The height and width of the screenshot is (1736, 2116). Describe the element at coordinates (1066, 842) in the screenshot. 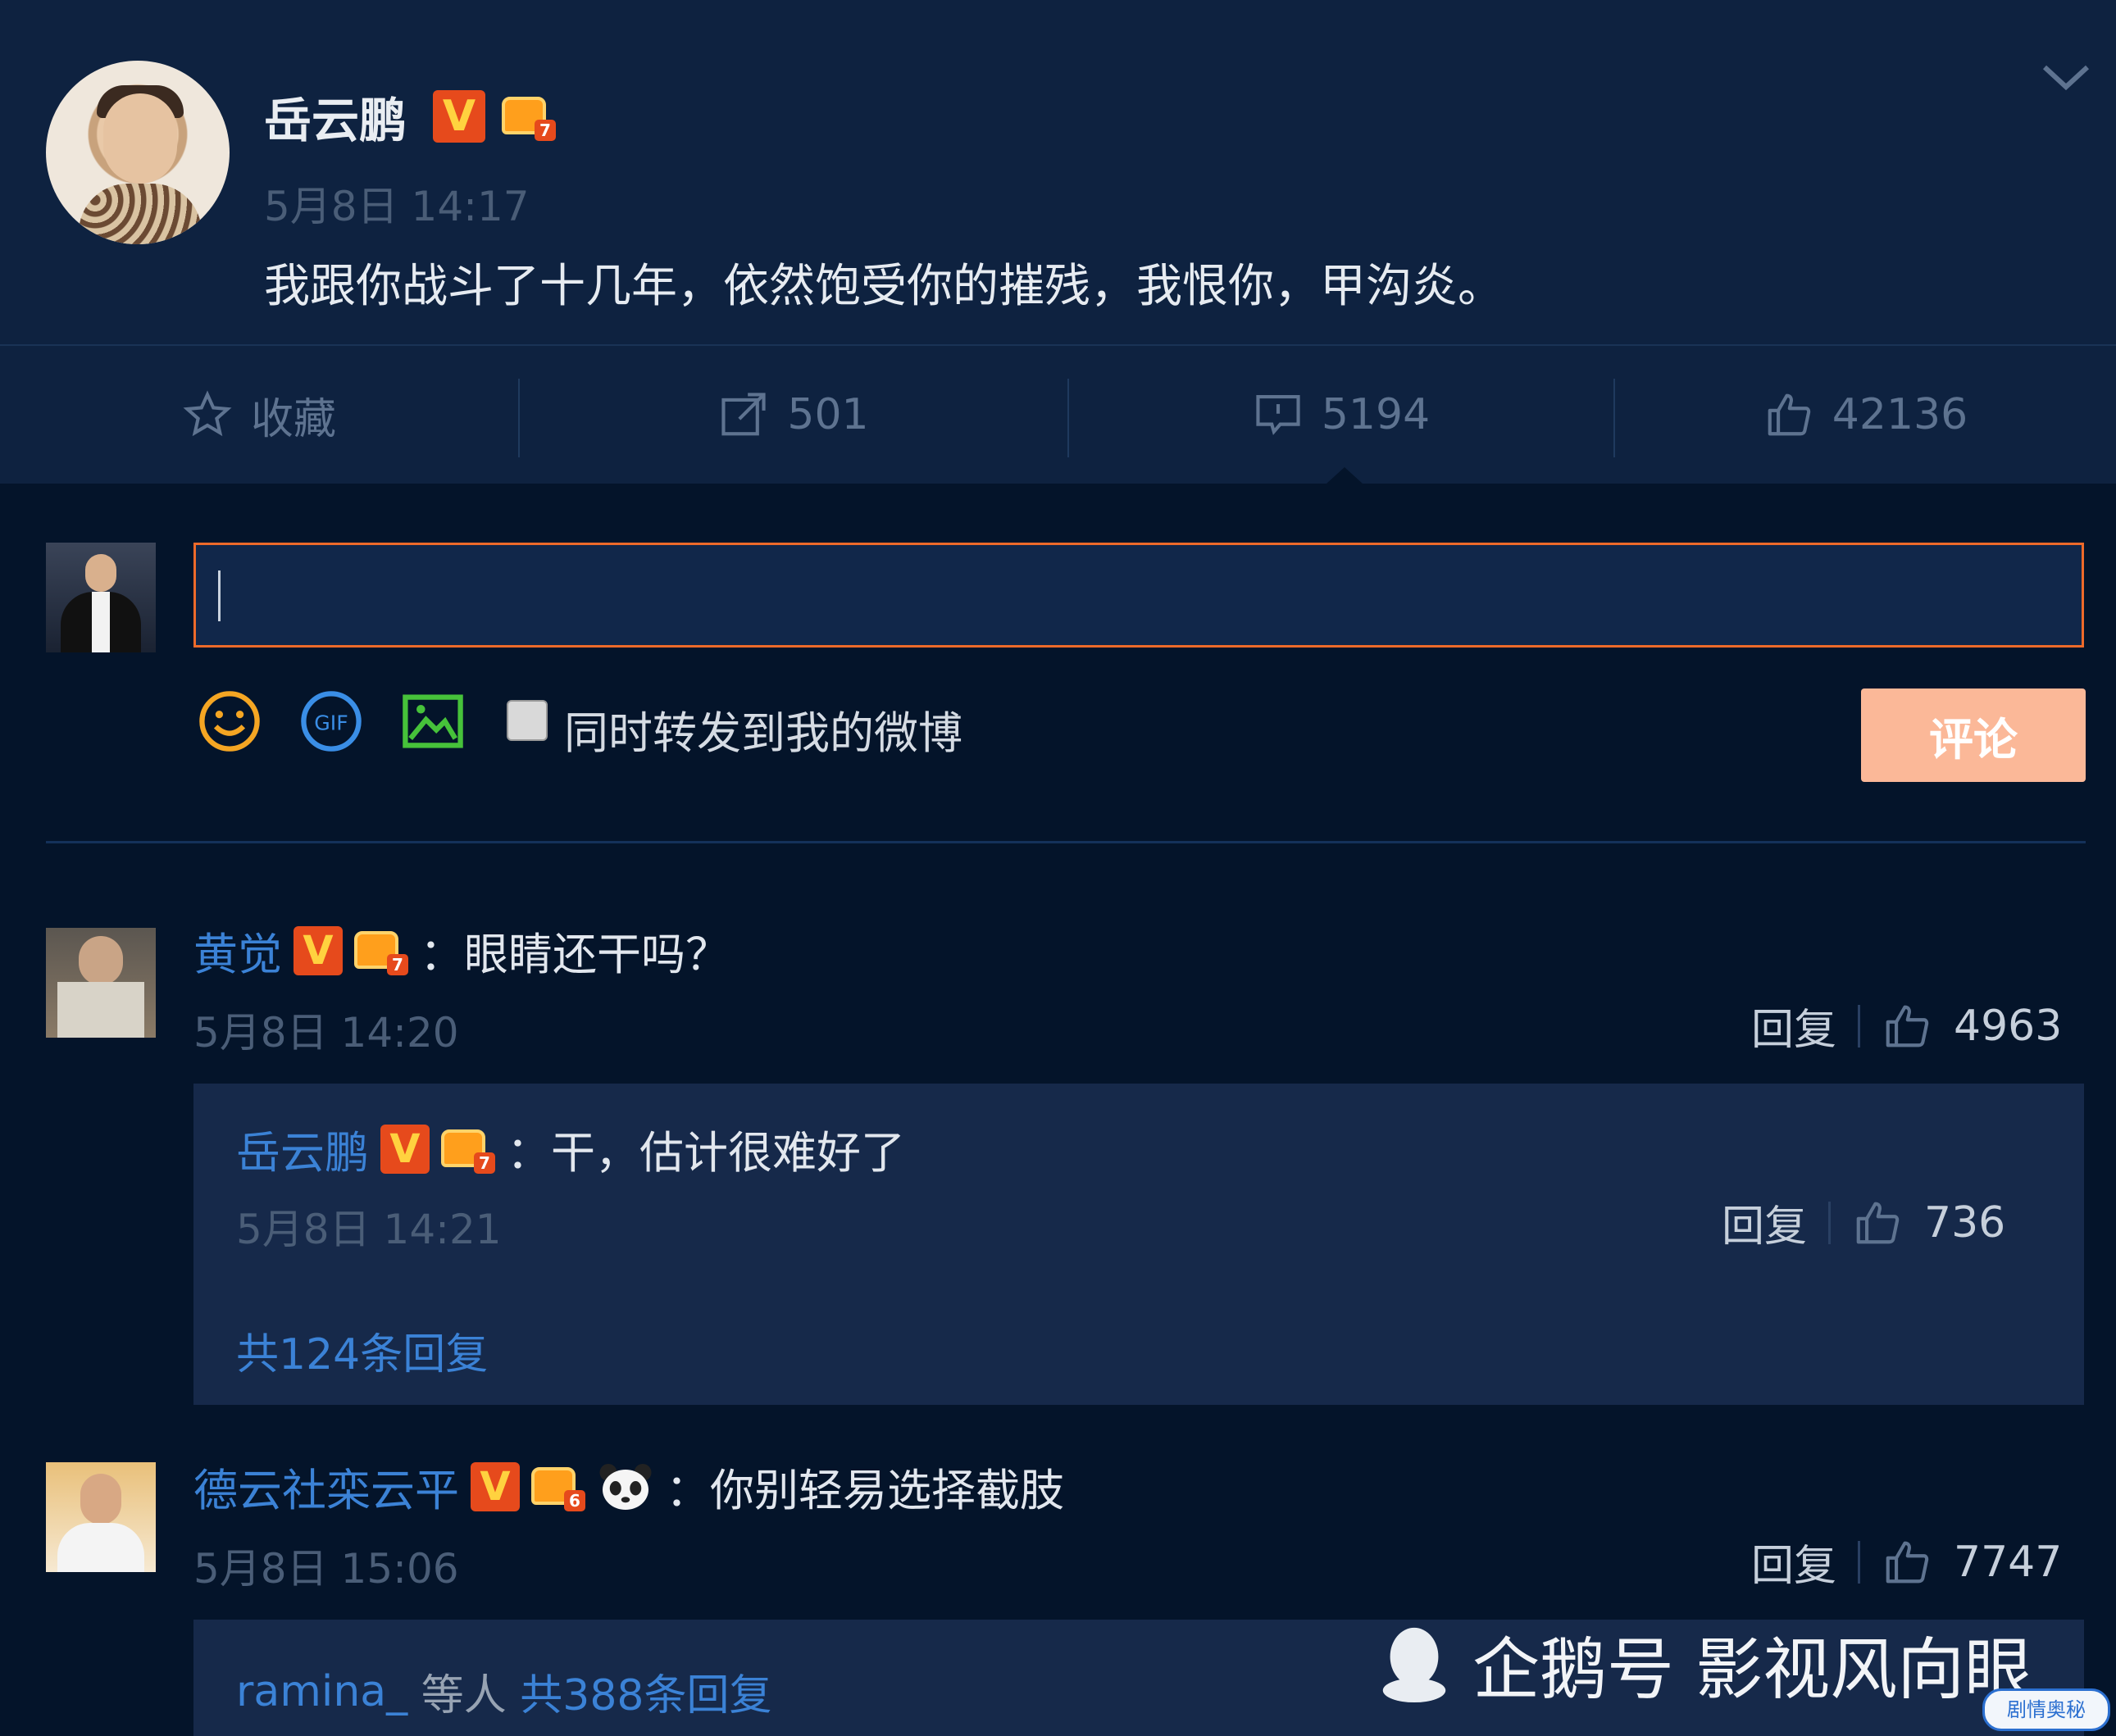

I see `section-divider` at that location.